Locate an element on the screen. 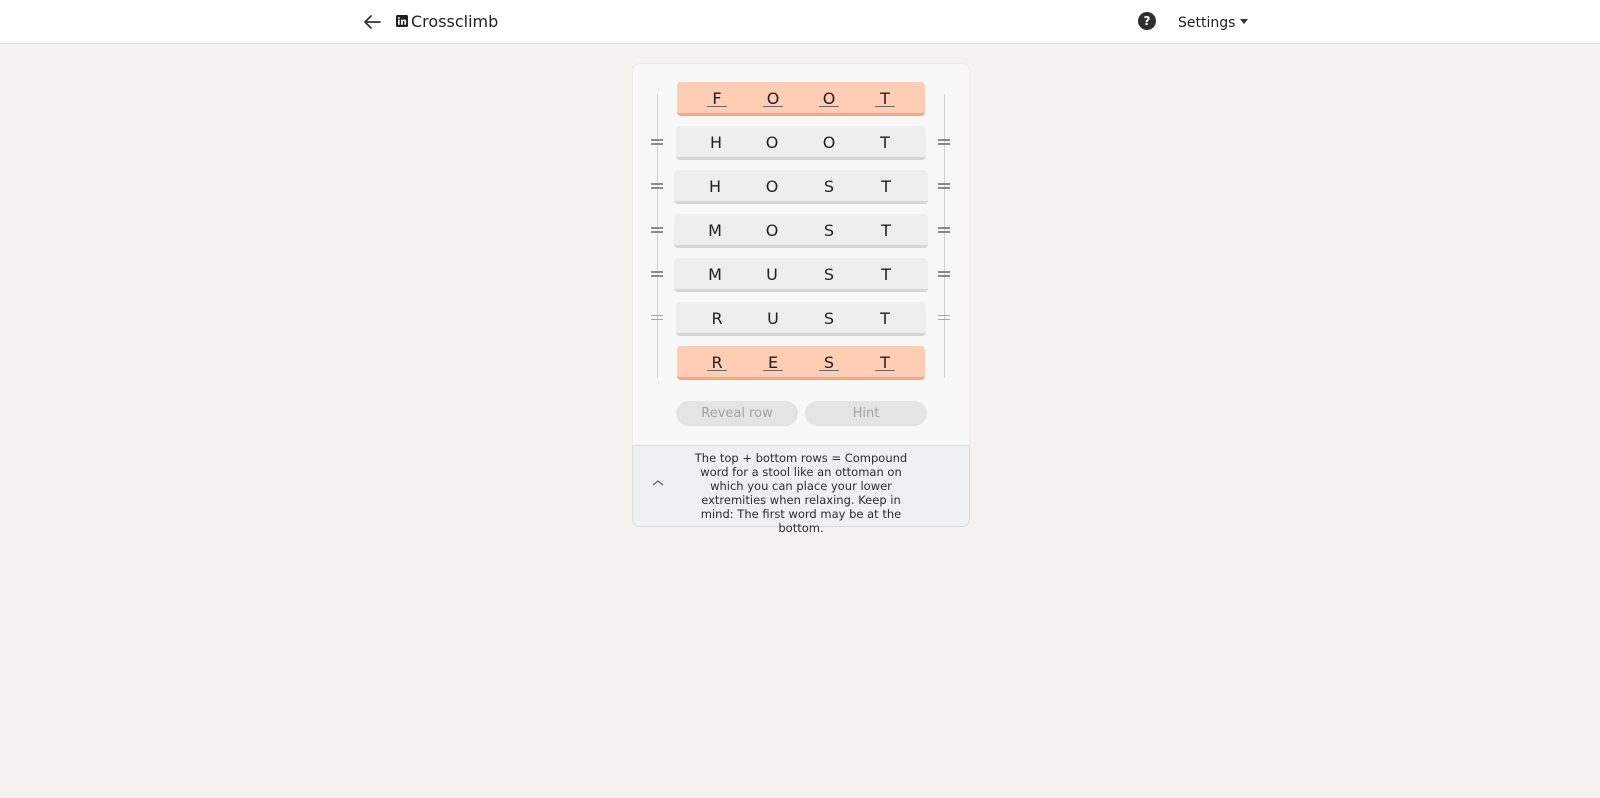 The image size is (1600, 798). ladder-row: MOST is located at coordinates (801, 231).